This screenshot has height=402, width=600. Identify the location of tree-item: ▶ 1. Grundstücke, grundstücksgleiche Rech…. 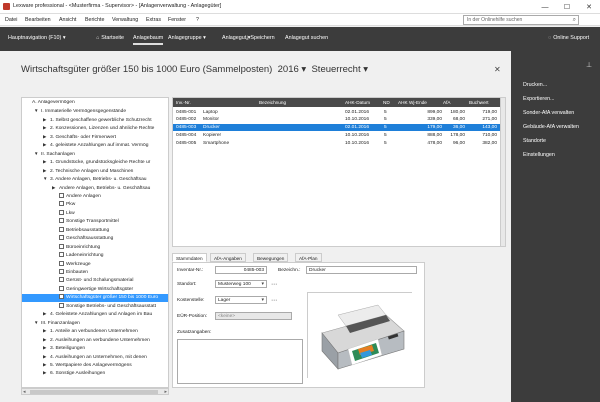
(95, 163).